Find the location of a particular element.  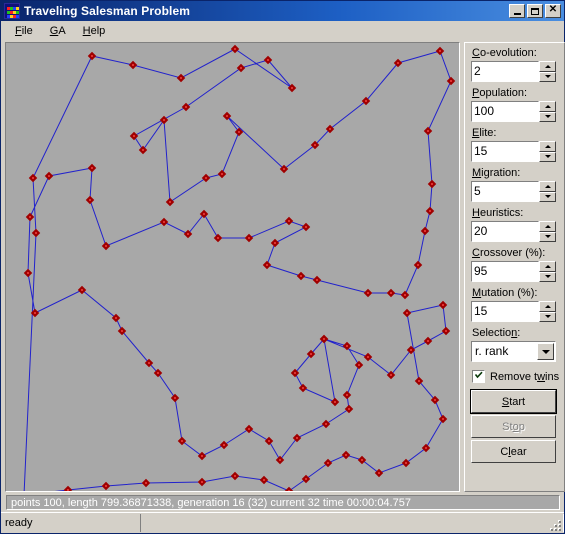

spinner-crossover: 95 is located at coordinates (513, 271).